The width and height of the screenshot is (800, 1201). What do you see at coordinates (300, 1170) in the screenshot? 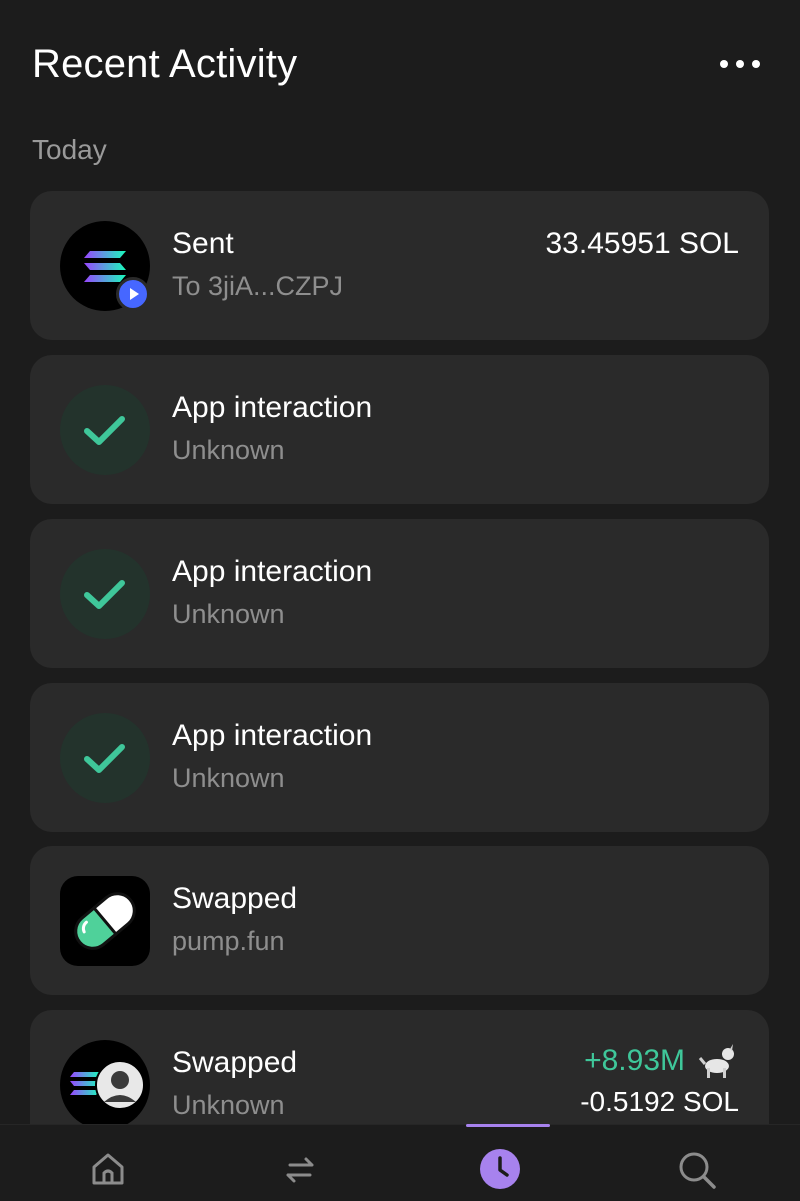
I see `swap-arrows-icon` at bounding box center [300, 1170].